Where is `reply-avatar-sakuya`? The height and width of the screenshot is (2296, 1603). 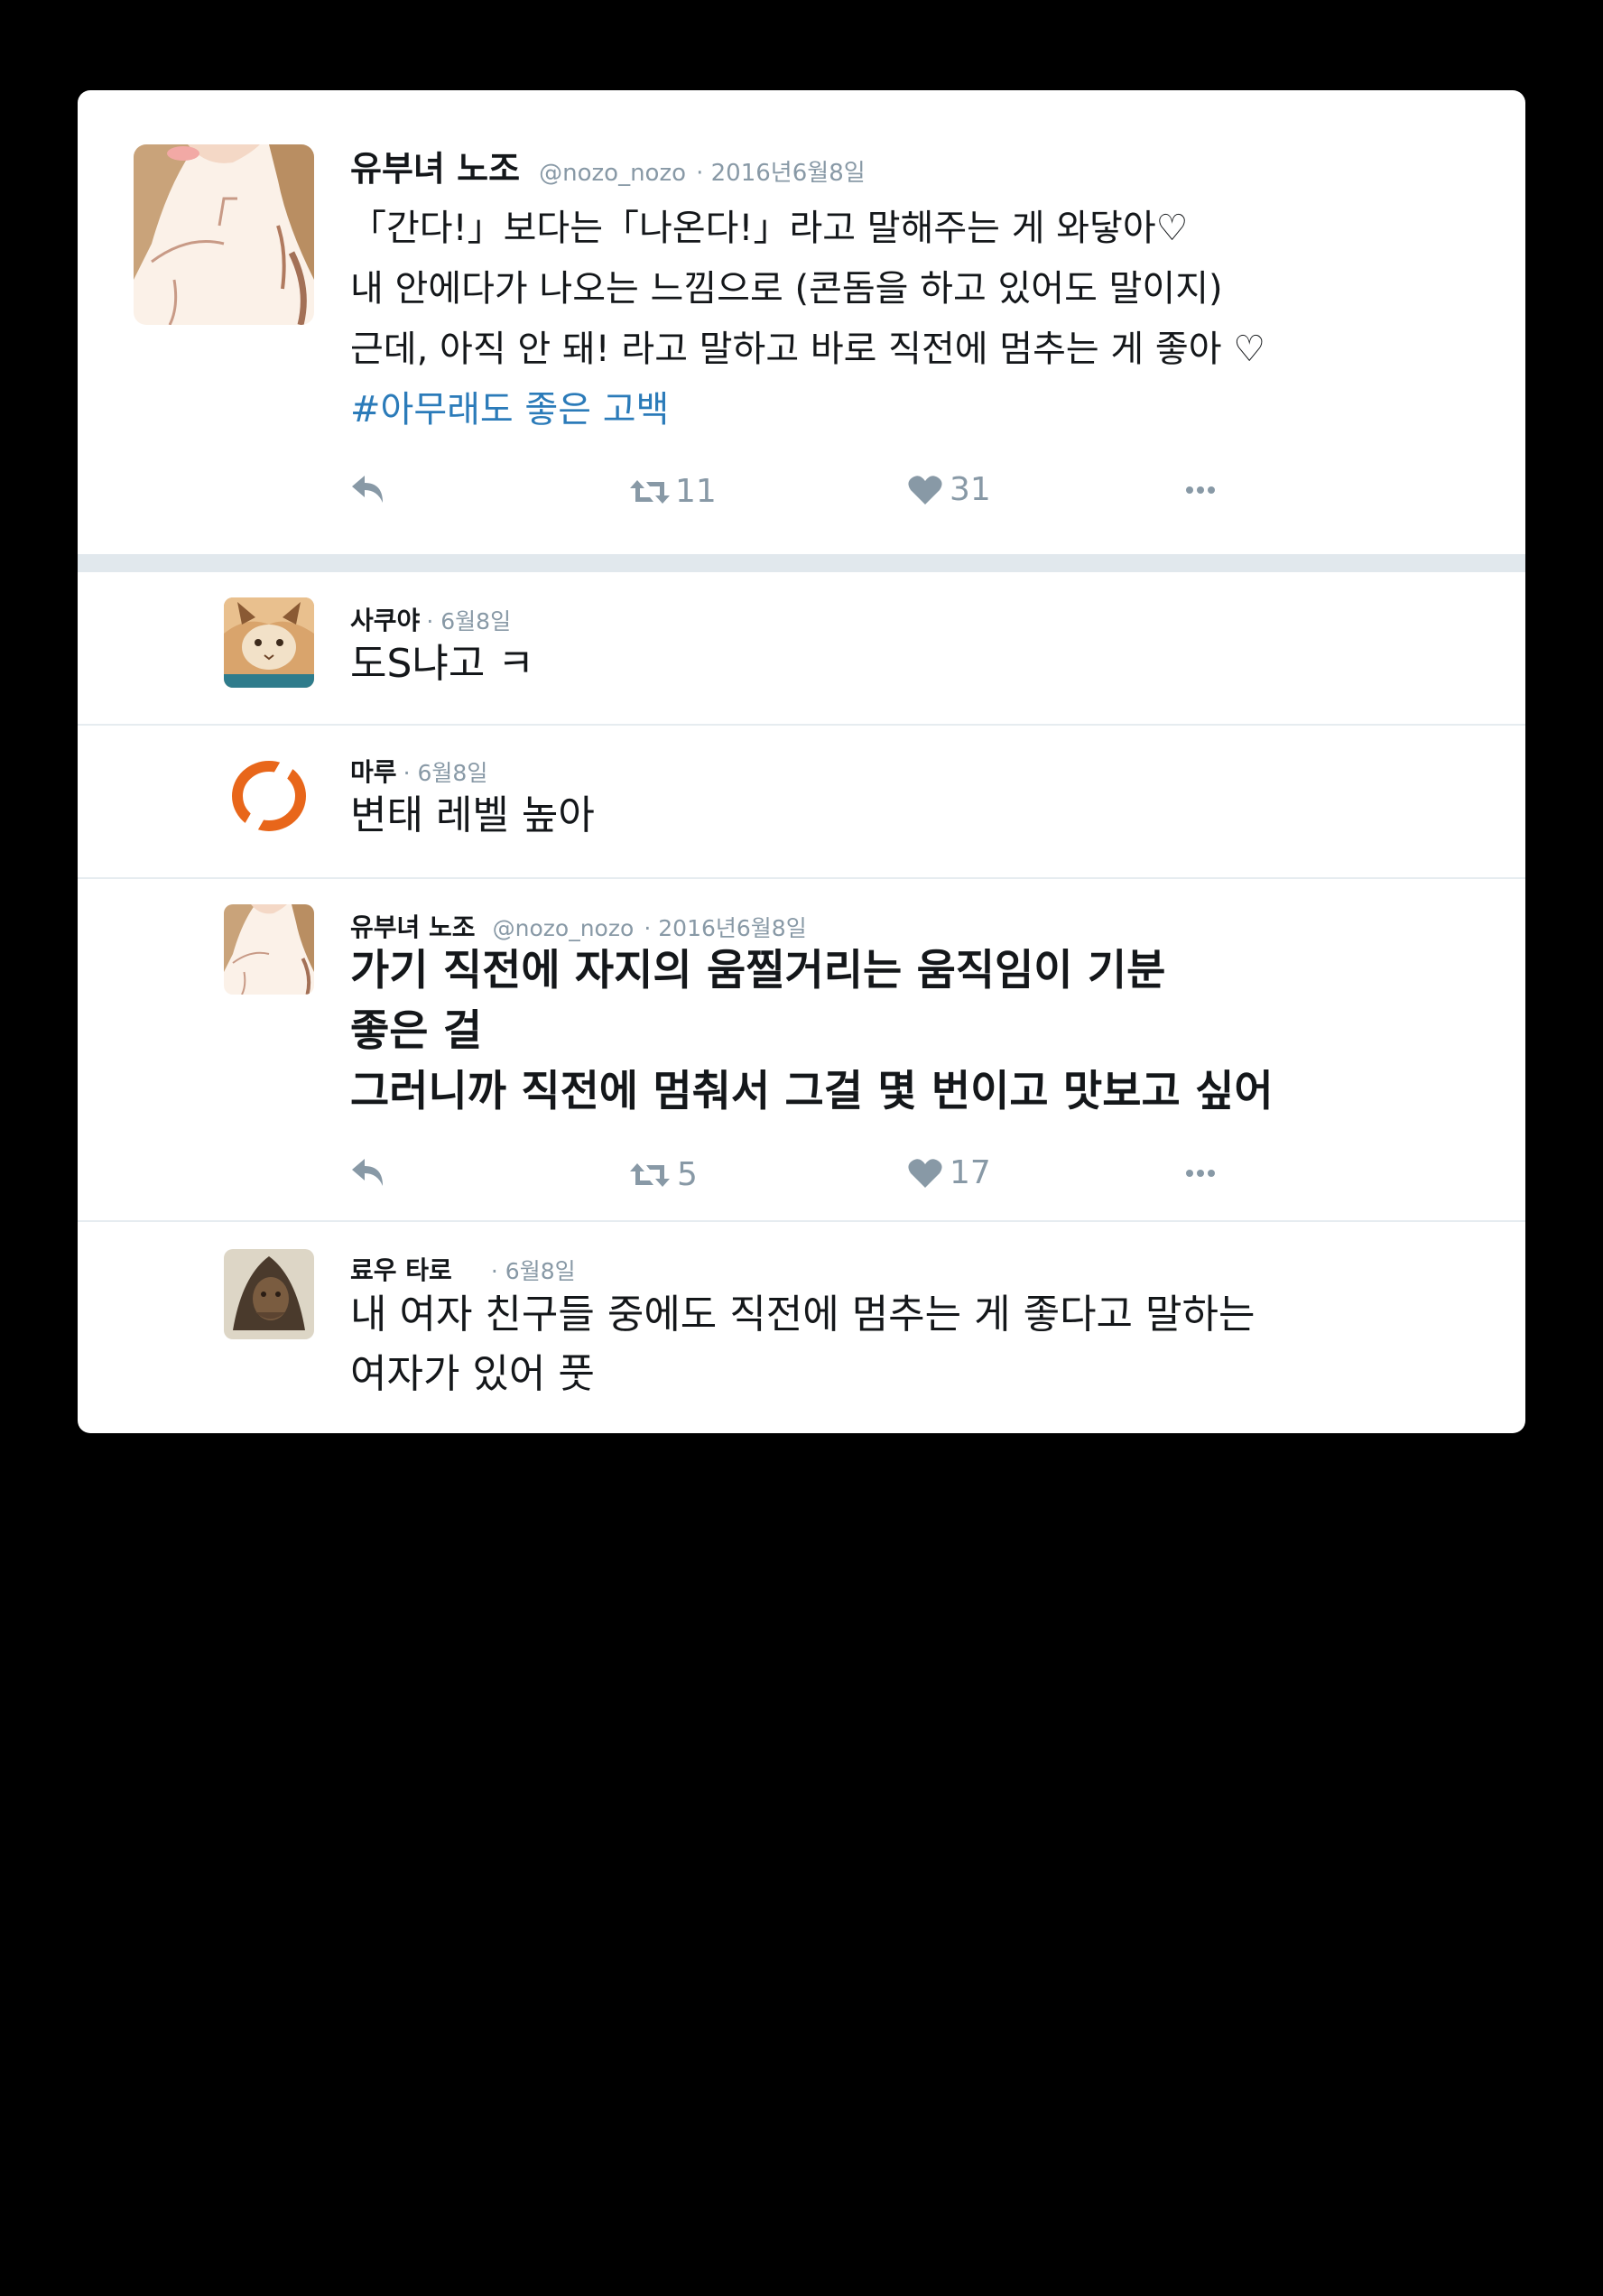 reply-avatar-sakuya is located at coordinates (269, 642).